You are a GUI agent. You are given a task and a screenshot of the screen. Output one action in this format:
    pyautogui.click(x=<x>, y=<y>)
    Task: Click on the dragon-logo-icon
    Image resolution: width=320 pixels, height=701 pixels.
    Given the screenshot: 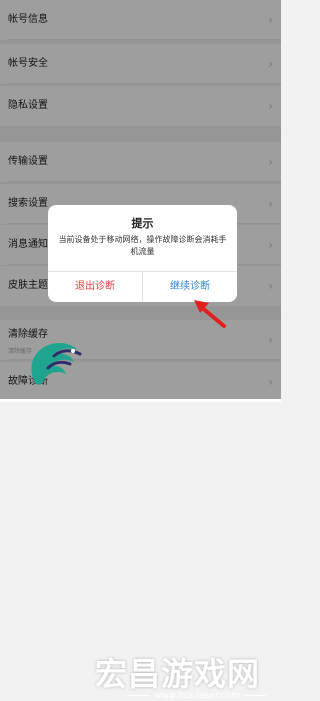 What is the action you would take?
    pyautogui.click(x=56, y=363)
    